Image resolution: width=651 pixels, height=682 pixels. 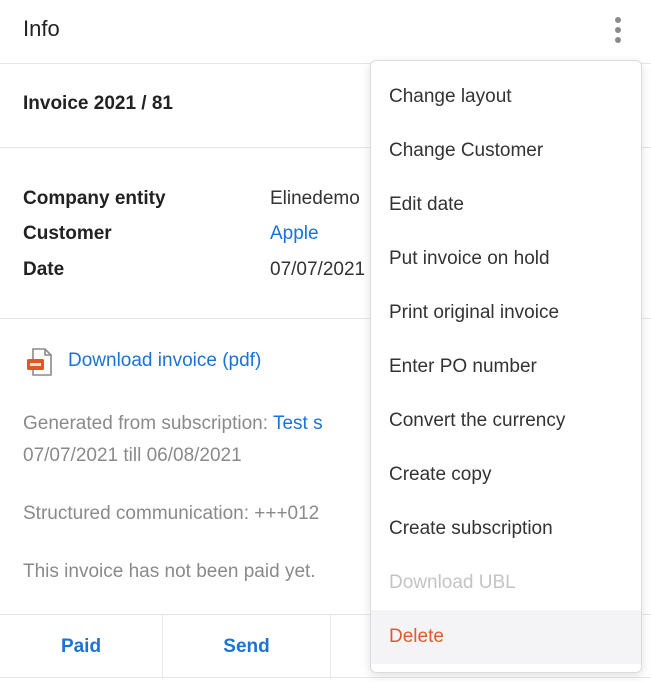 What do you see at coordinates (506, 151) in the screenshot?
I see `menu-item-change-customer: Change Customer` at bounding box center [506, 151].